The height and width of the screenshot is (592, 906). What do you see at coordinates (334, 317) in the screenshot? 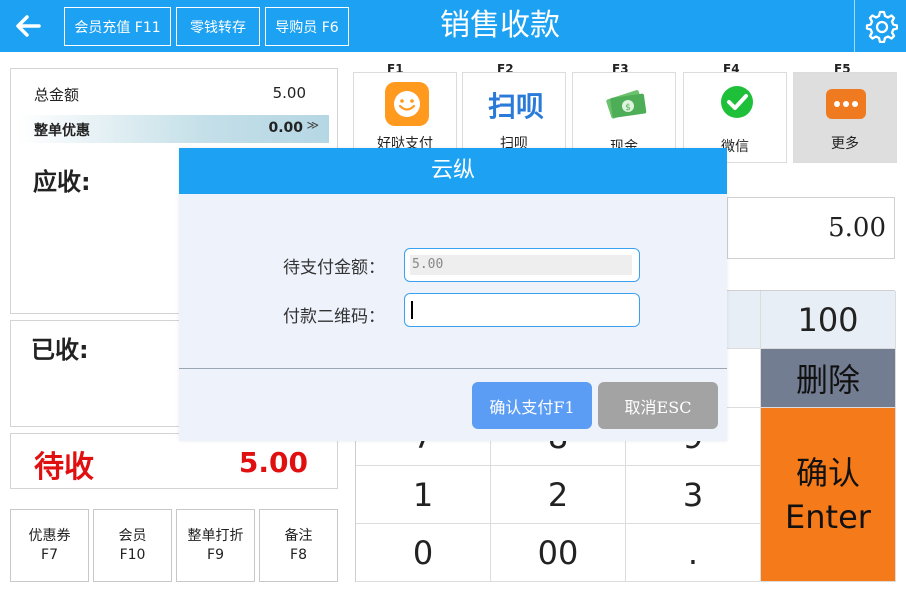
I see `payment-qrcode-label: 付款二维码：` at bounding box center [334, 317].